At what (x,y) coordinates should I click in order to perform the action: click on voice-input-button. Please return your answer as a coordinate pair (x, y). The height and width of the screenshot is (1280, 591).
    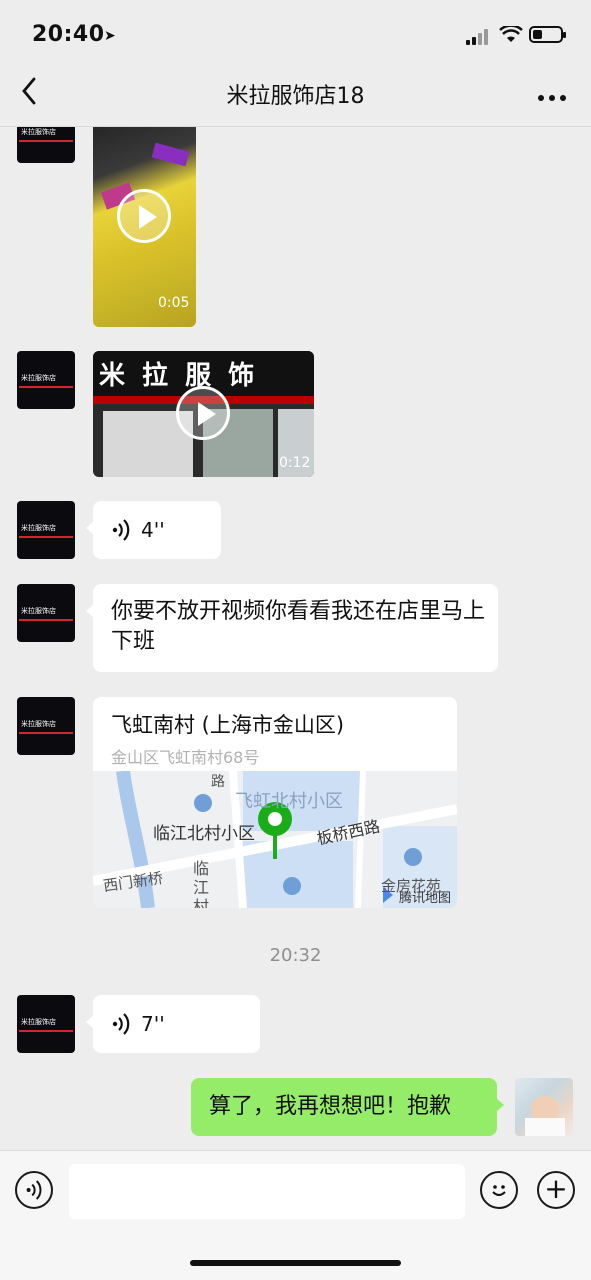
    Looking at the image, I should click on (34, 1190).